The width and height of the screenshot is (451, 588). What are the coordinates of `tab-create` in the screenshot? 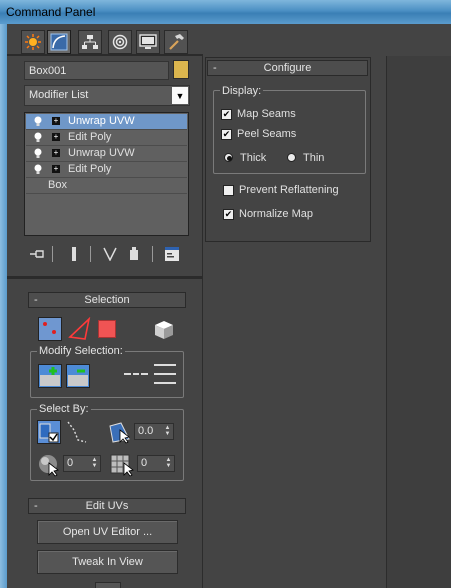 It's located at (33, 42).